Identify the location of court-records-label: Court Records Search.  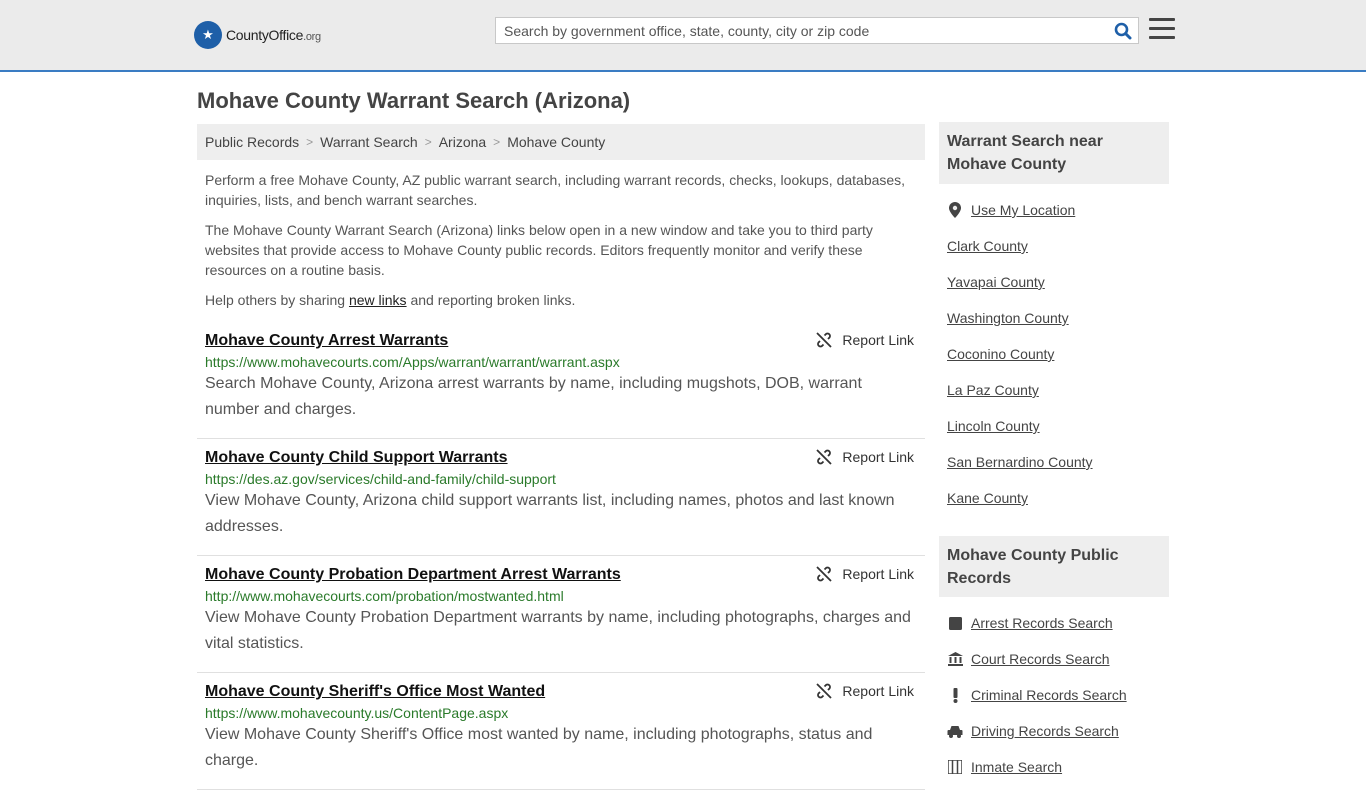
(1040, 659).